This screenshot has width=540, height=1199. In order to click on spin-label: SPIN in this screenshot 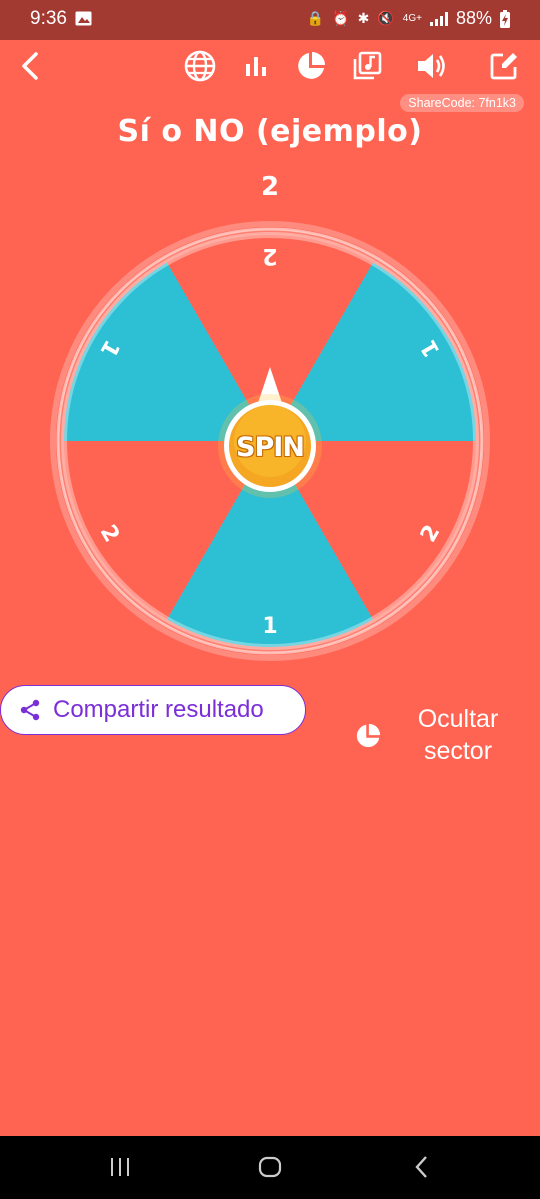, I will do `click(270, 447)`.